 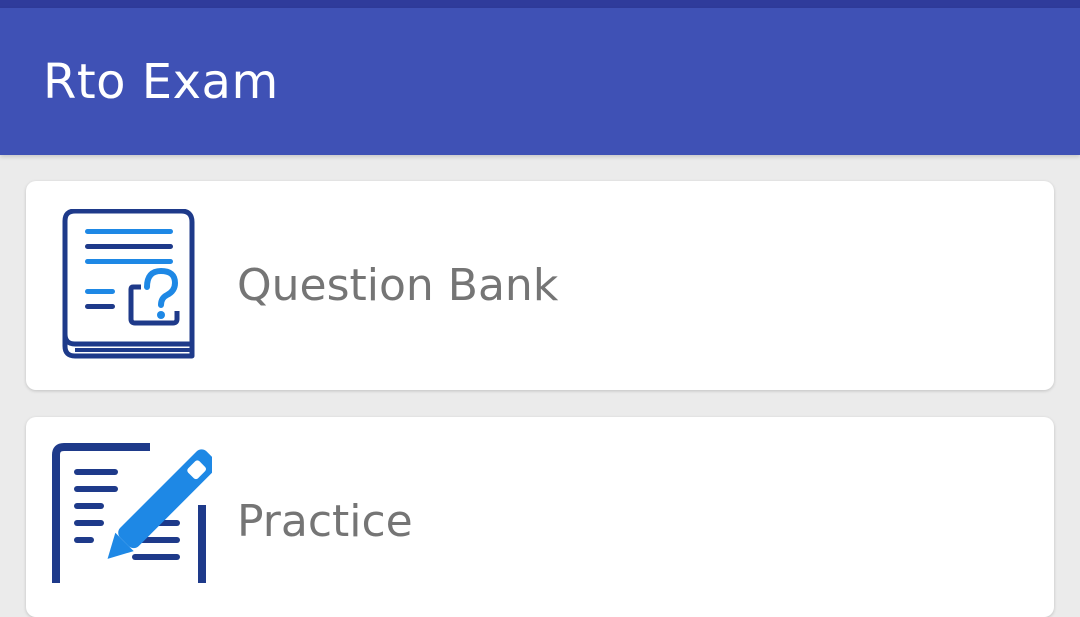 I want to click on question-bank-icon, so click(x=131, y=286).